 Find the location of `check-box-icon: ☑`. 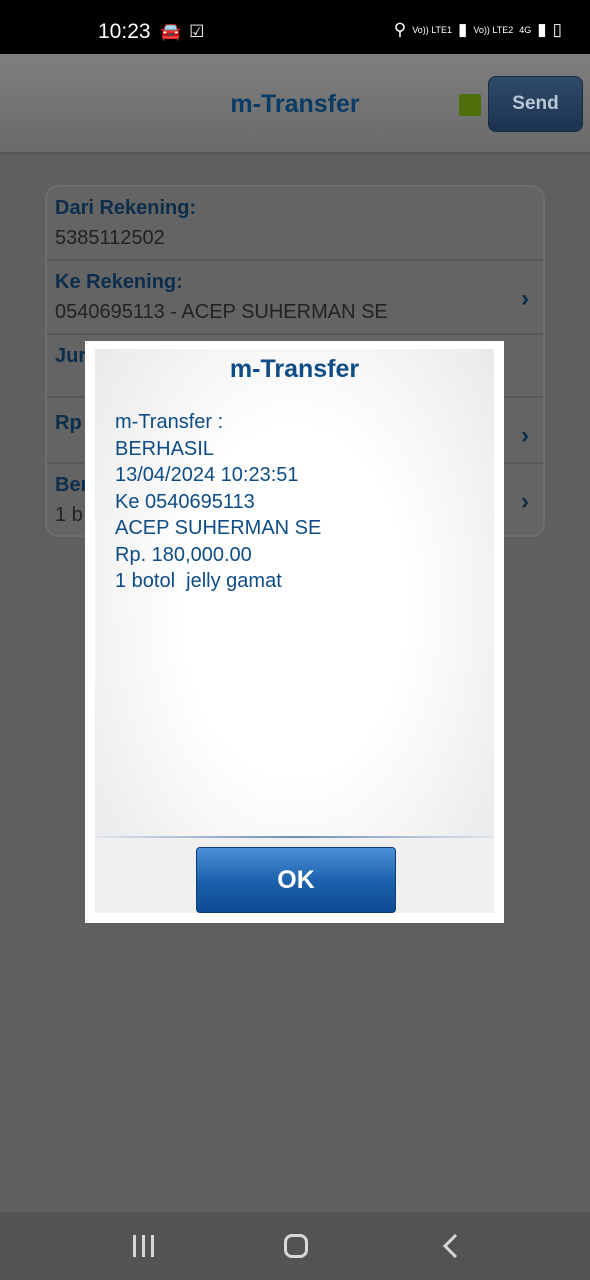

check-box-icon: ☑ is located at coordinates (197, 31).